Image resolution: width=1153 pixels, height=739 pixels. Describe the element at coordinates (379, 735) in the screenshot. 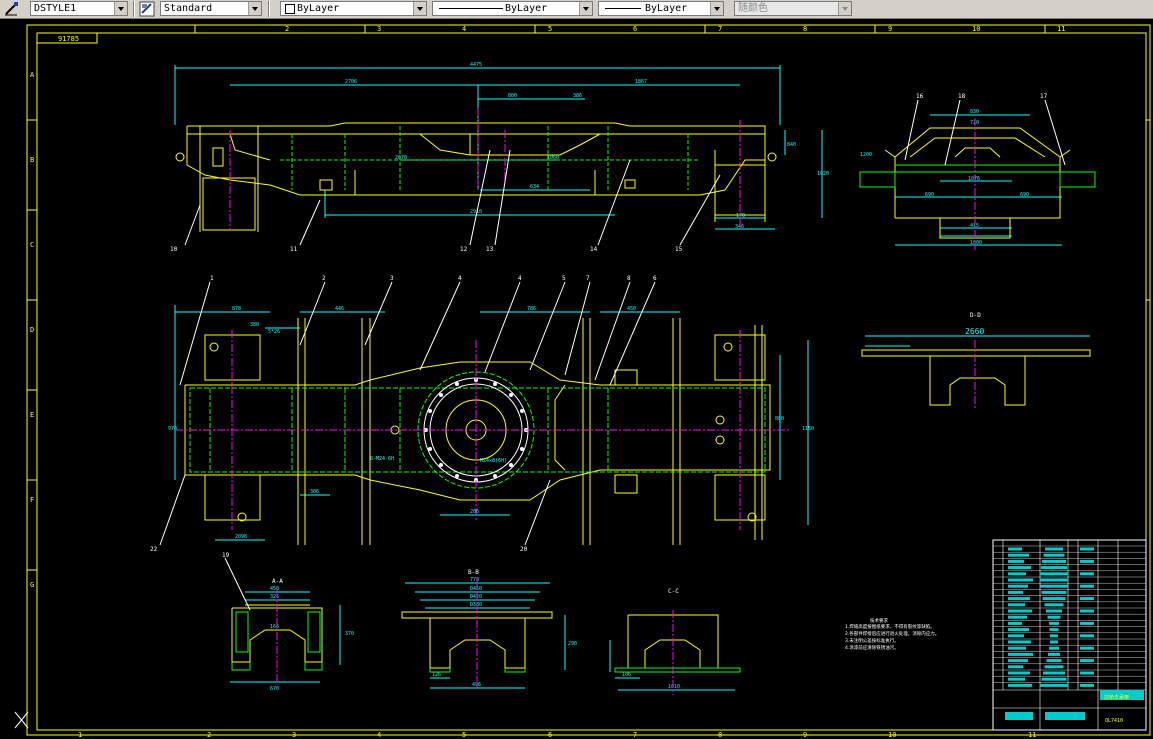

I see `grid-bottom-label: 4` at that location.